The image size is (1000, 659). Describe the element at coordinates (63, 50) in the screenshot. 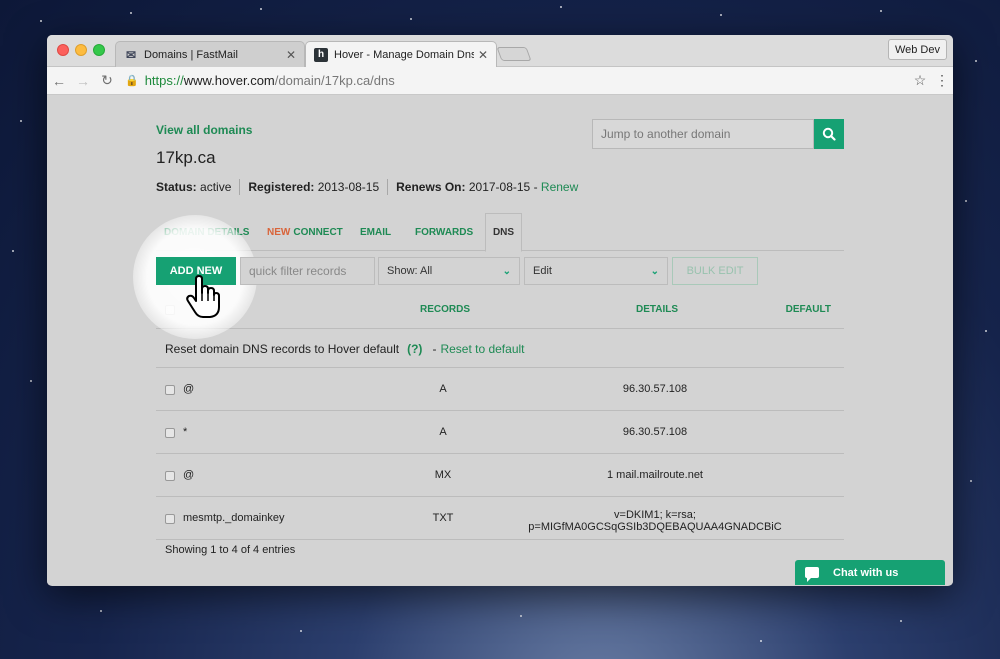

I see `close-window-button` at that location.